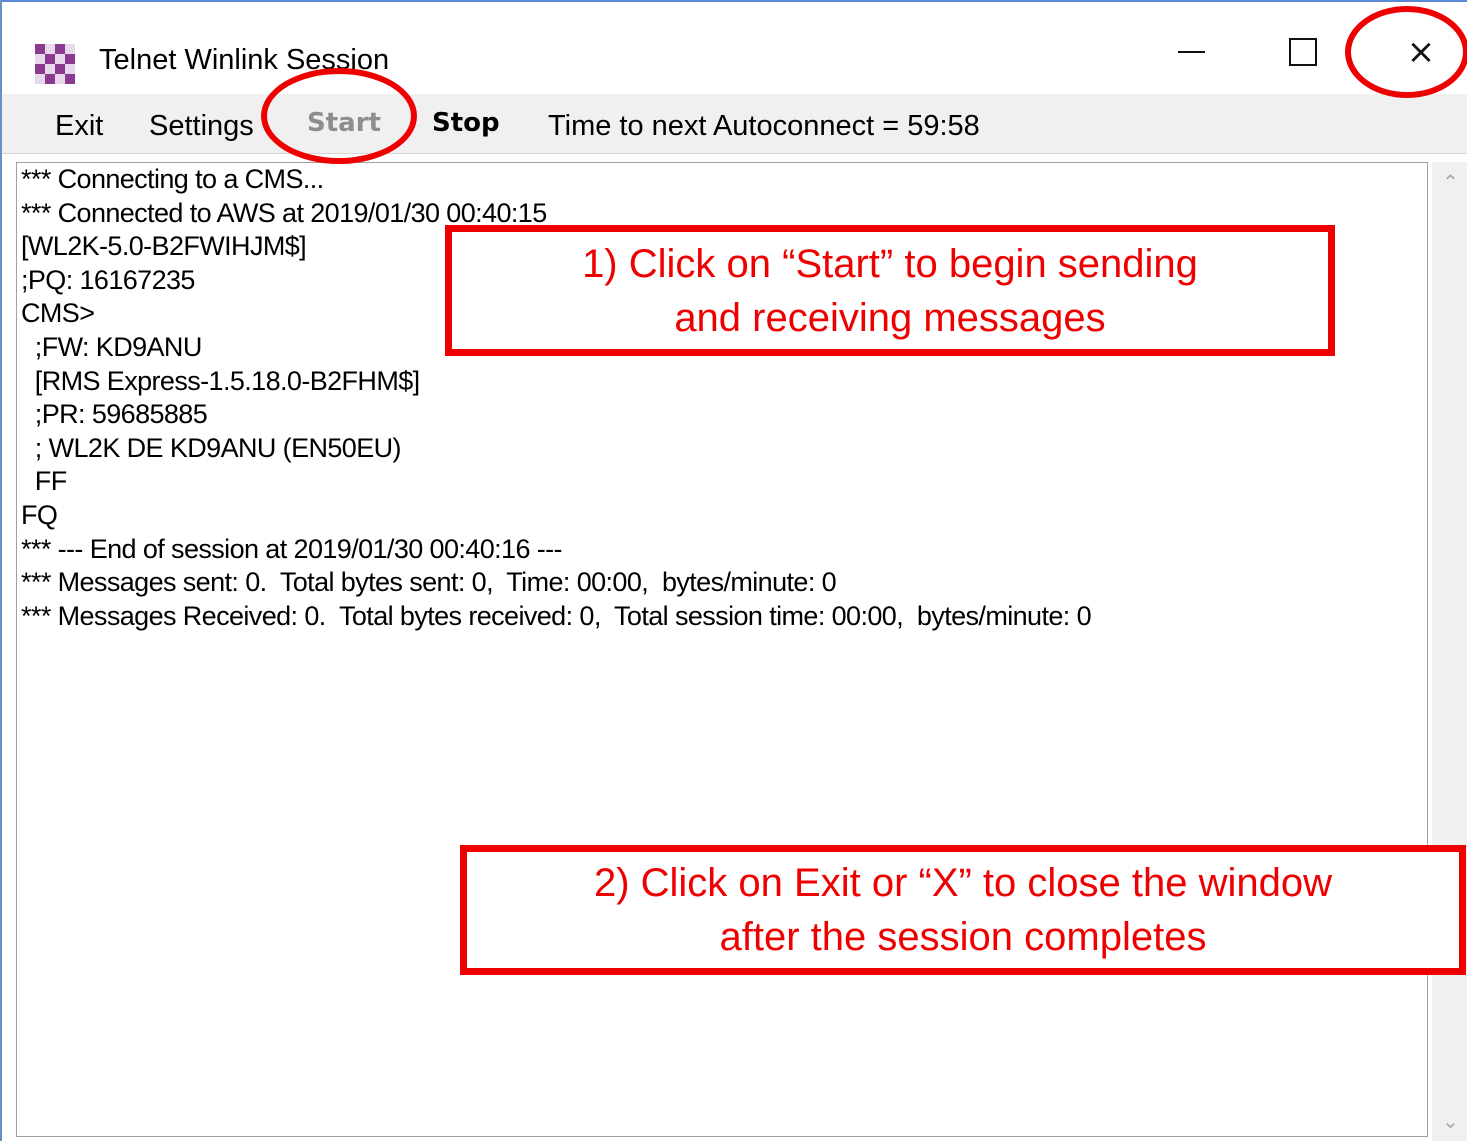  I want to click on minimize-button, so click(1191, 52).